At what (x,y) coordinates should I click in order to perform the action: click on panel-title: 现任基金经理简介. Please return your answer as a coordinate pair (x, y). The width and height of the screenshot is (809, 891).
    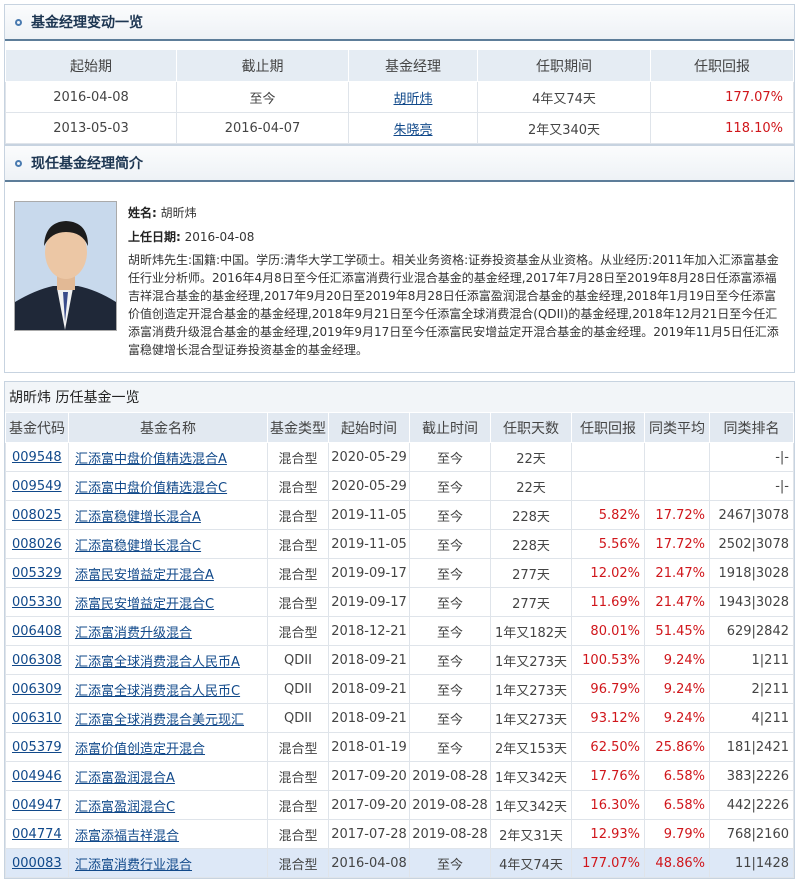
    Looking at the image, I should click on (87, 164).